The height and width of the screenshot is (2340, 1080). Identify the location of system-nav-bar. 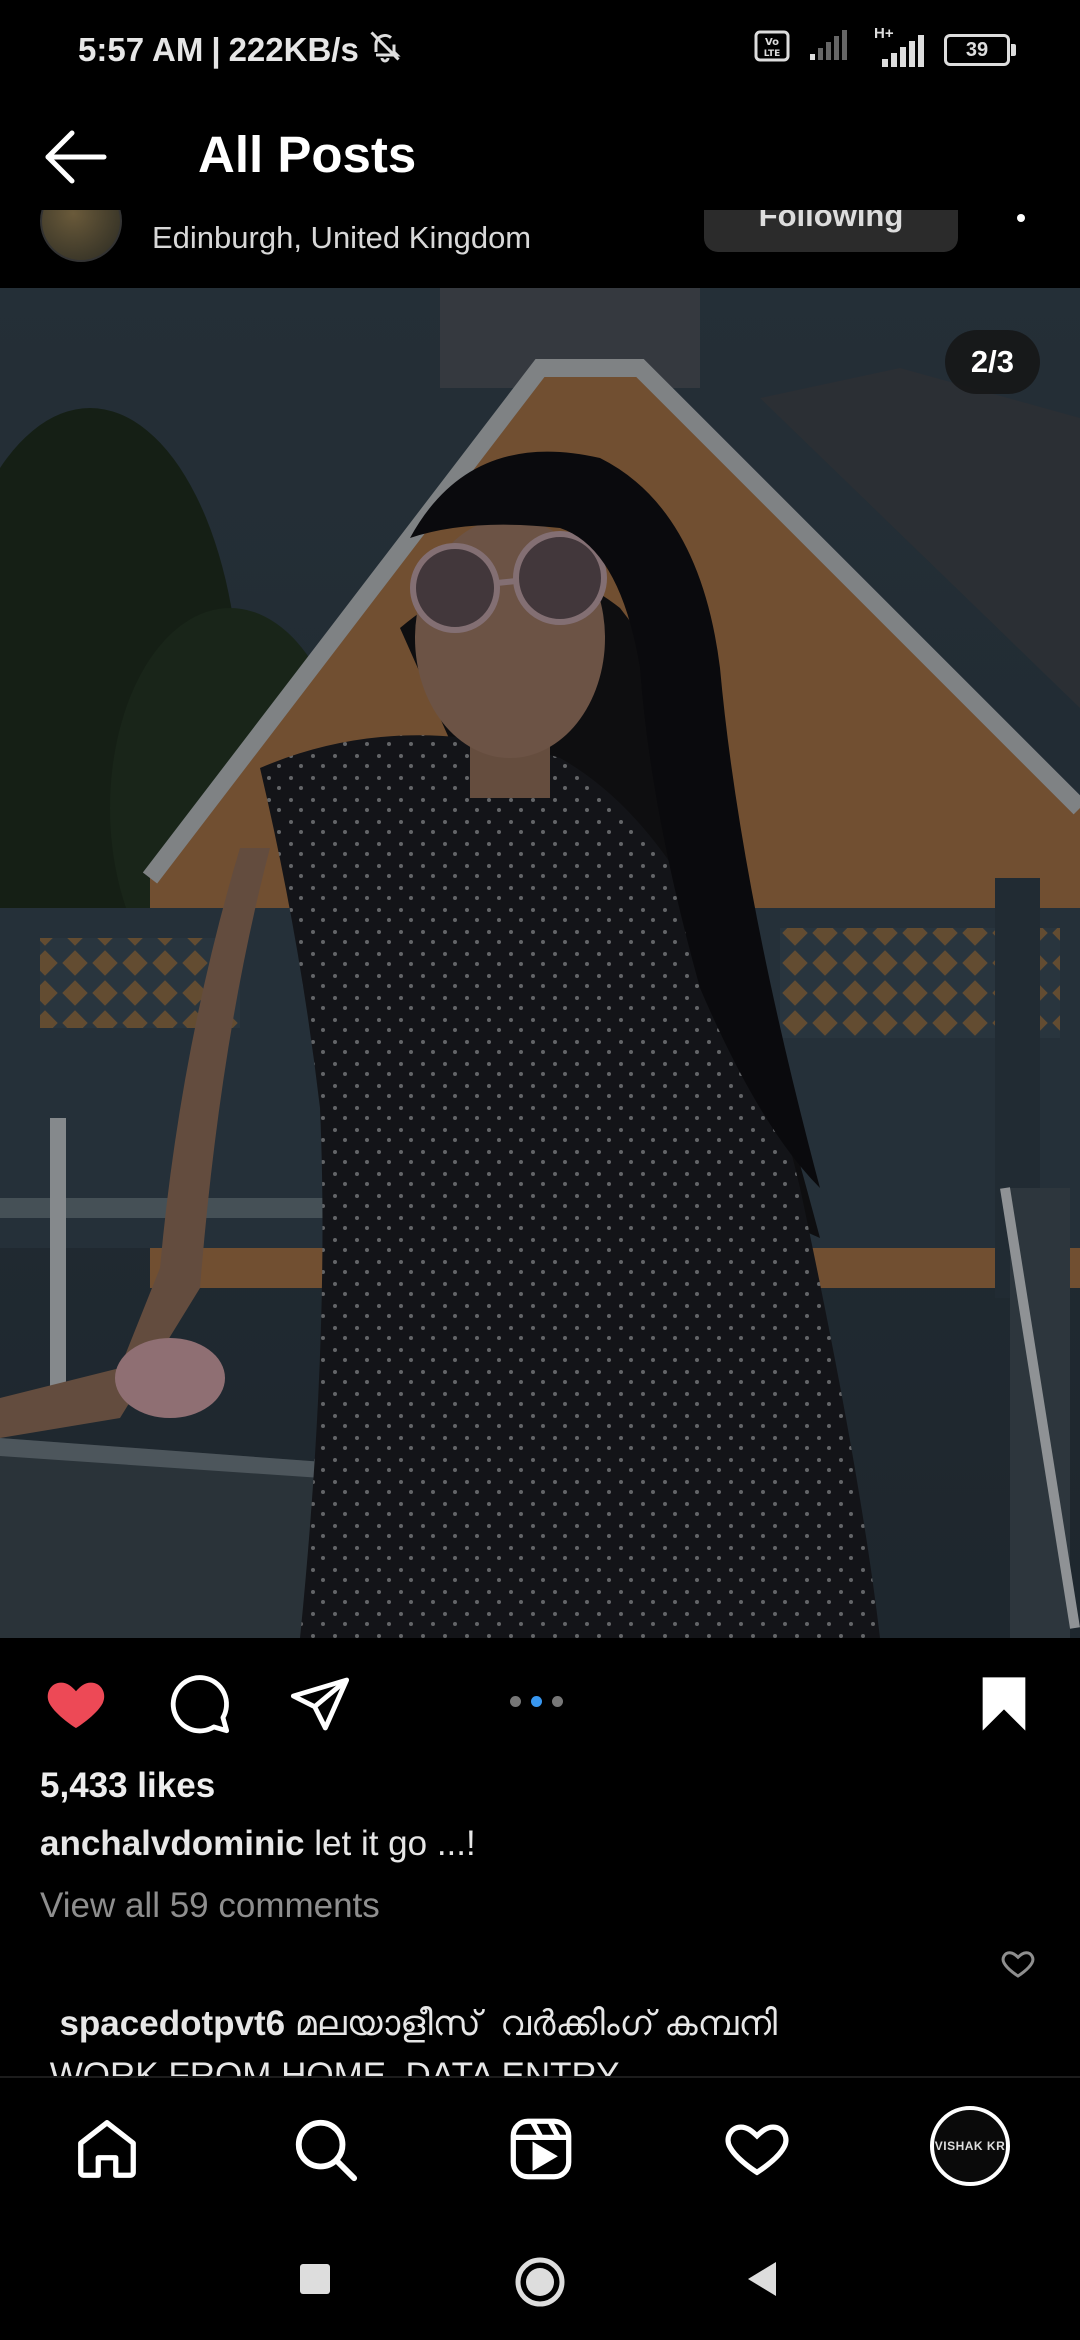
(540, 2278).